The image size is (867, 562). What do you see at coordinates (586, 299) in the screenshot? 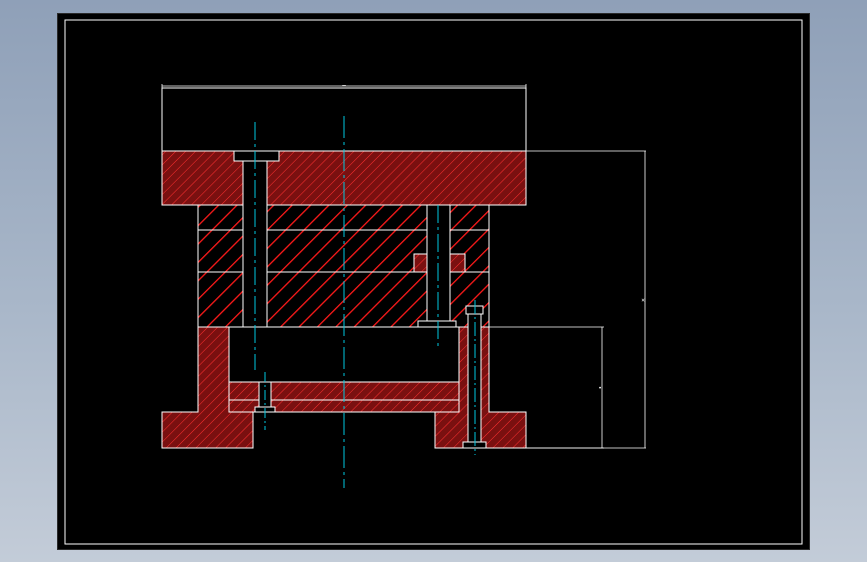
I see `dimension-total-height` at bounding box center [586, 299].